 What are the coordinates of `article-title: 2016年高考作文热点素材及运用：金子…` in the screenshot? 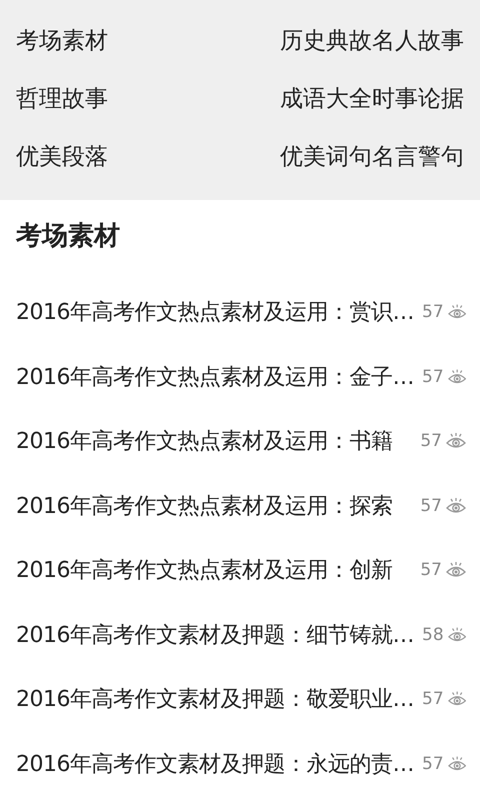 It's located at (215, 377).